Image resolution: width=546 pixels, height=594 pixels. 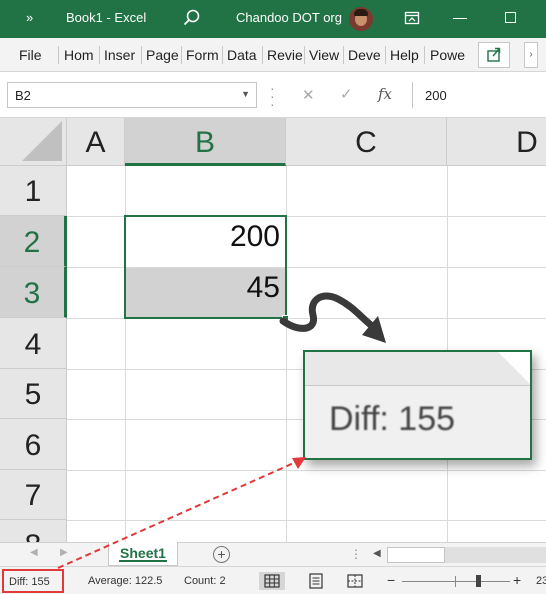 What do you see at coordinates (285, 318) in the screenshot?
I see `fill-handle` at bounding box center [285, 318].